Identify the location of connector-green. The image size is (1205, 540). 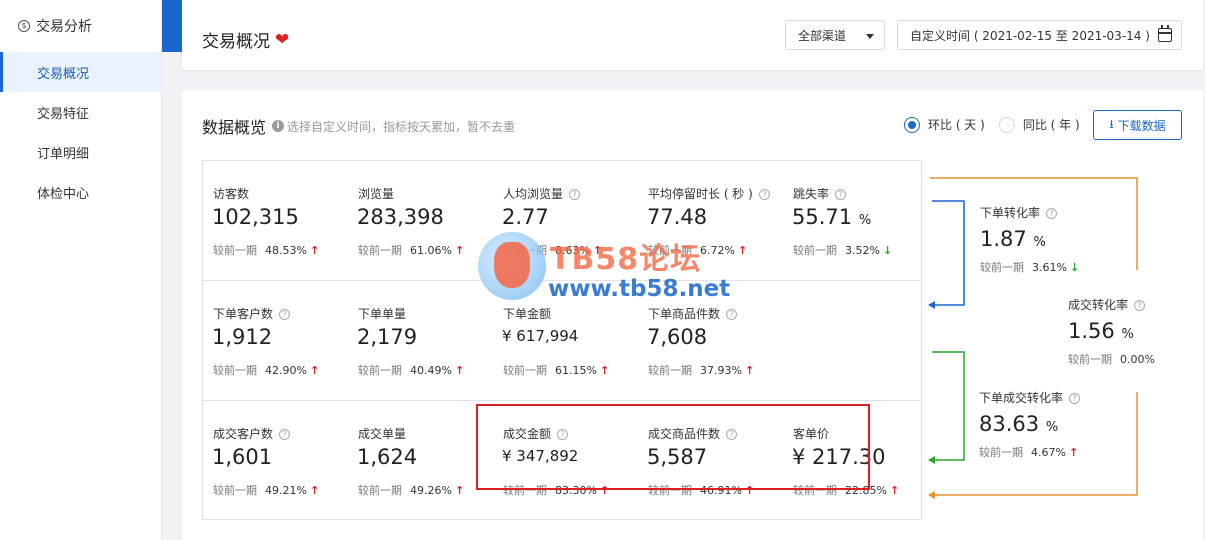
(948, 406).